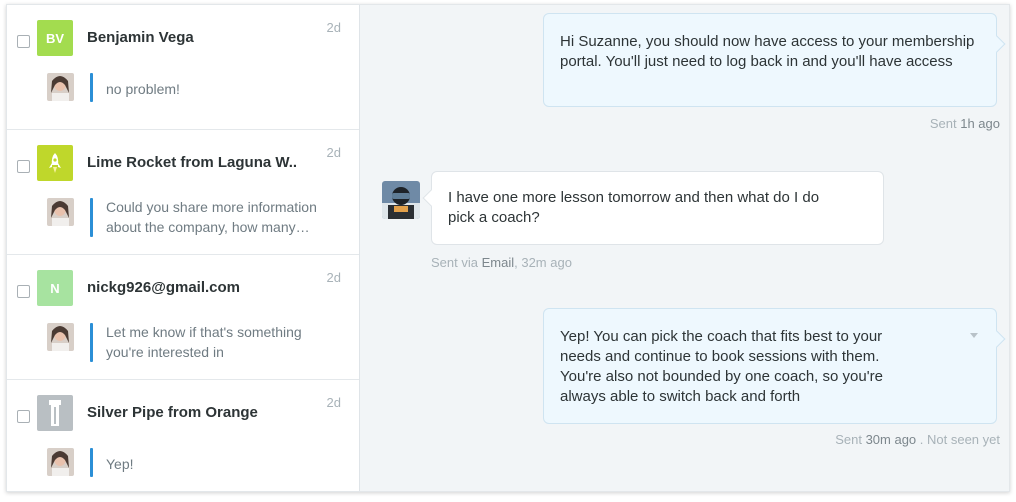 This screenshot has width=1016, height=502. What do you see at coordinates (543, 262) in the screenshot?
I see `meta-time: , 32m ago` at bounding box center [543, 262].